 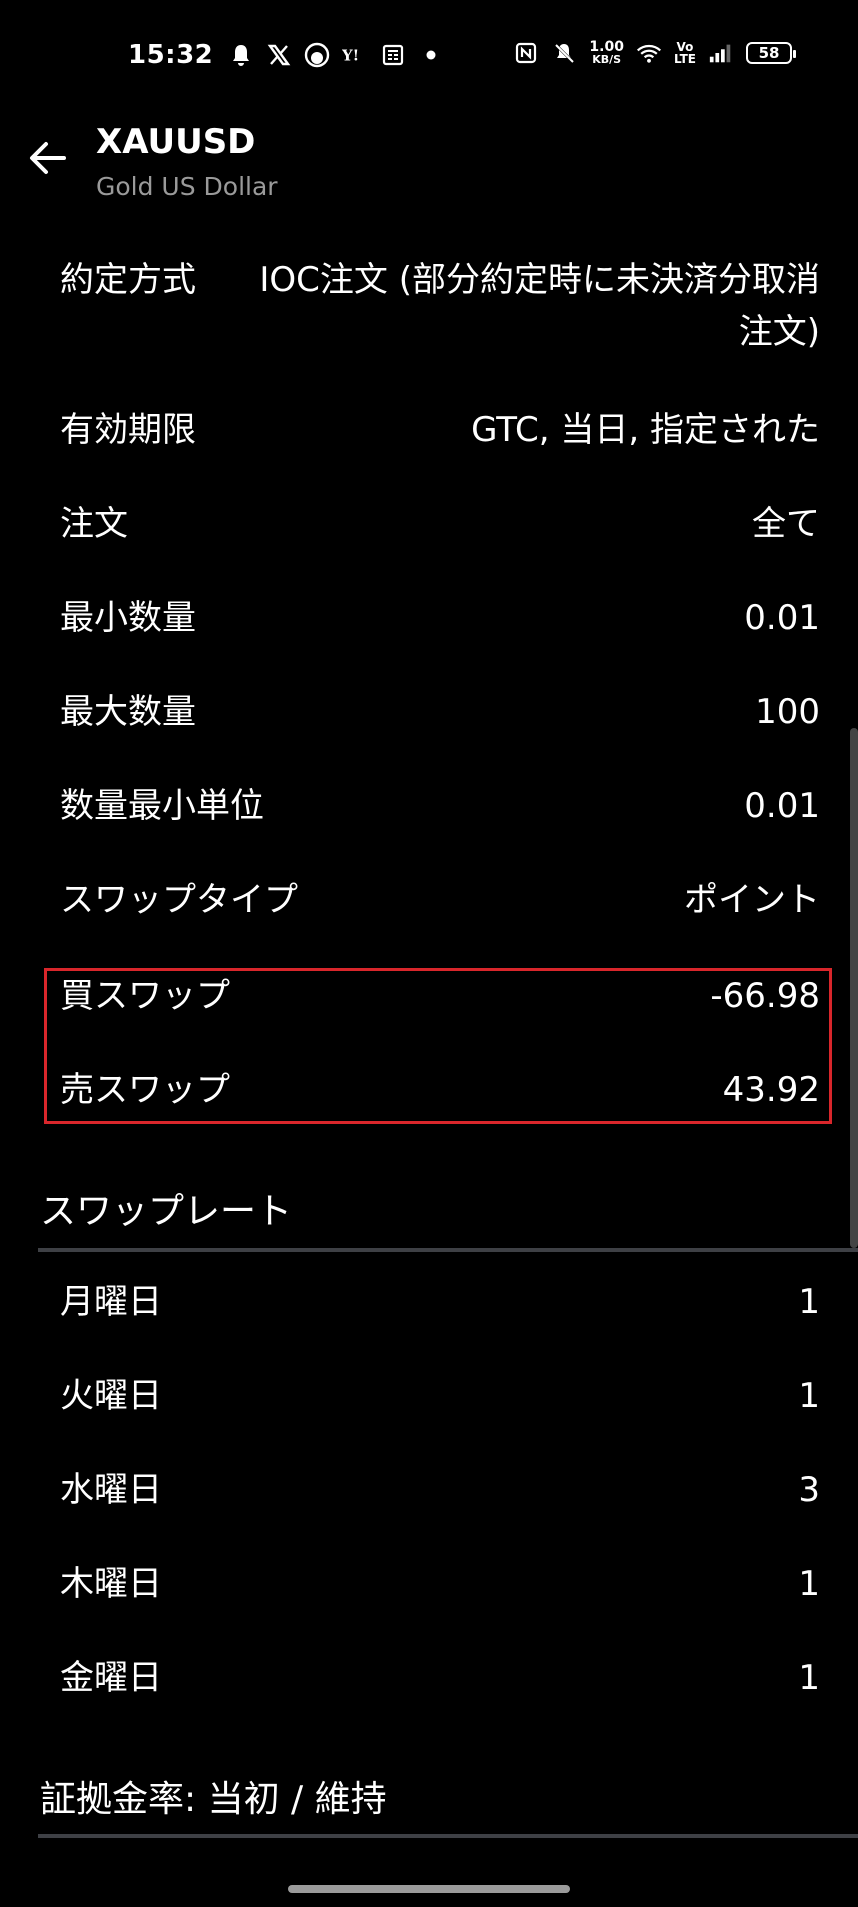 What do you see at coordinates (440, 1678) in the screenshot?
I see `swap-rate-row: 金曜日 1` at bounding box center [440, 1678].